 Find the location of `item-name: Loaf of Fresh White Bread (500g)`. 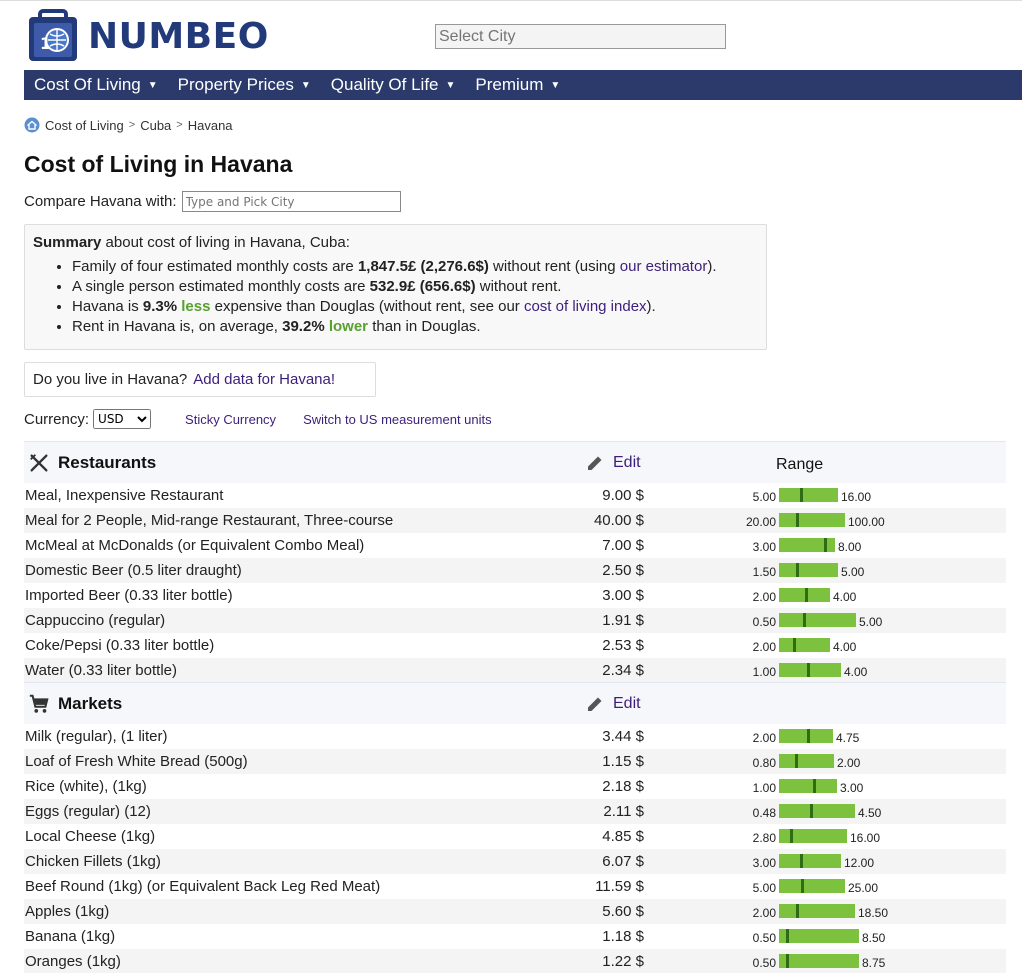

item-name: Loaf of Fresh White Bread (500g) is located at coordinates (136, 761).